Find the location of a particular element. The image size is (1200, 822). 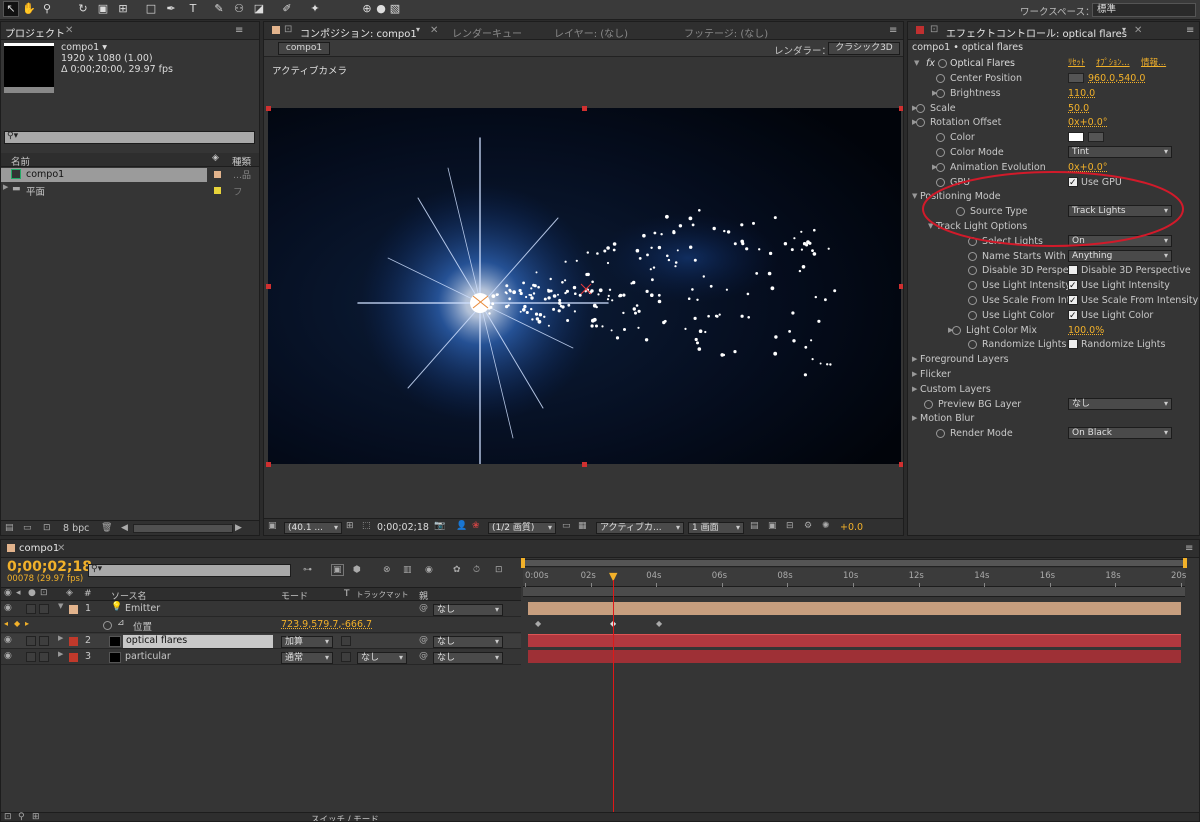

rotate-tool-icon: ↻ is located at coordinates (83, 9).